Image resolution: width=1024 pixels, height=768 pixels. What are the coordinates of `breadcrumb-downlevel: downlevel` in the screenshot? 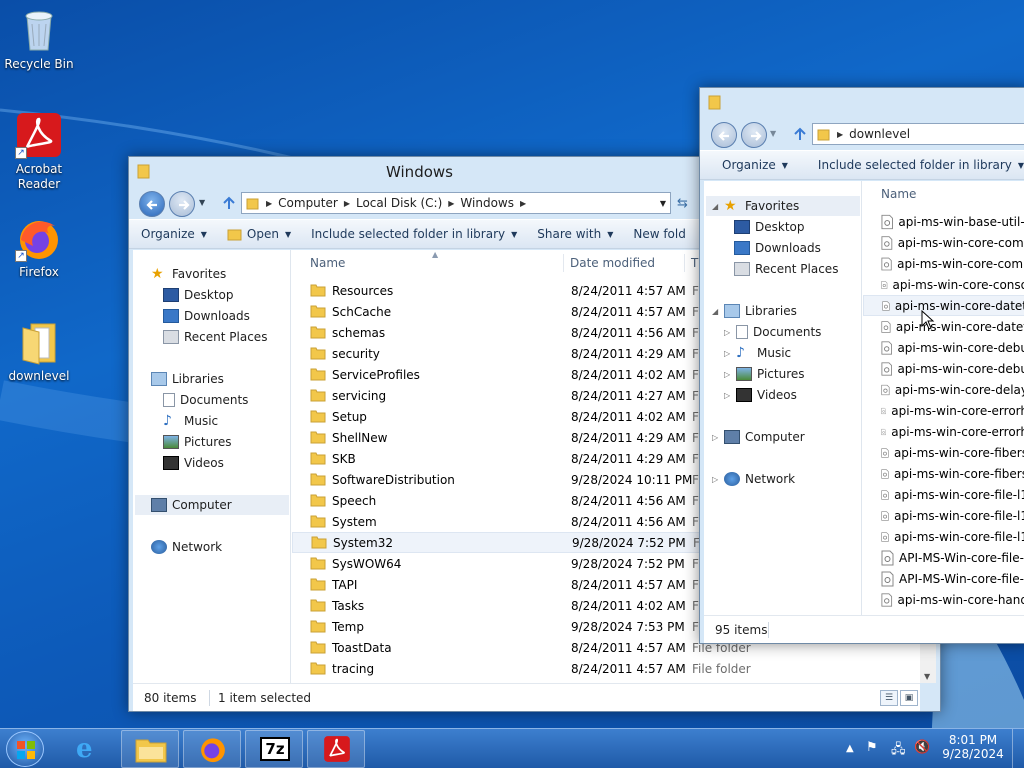 It's located at (879, 134).